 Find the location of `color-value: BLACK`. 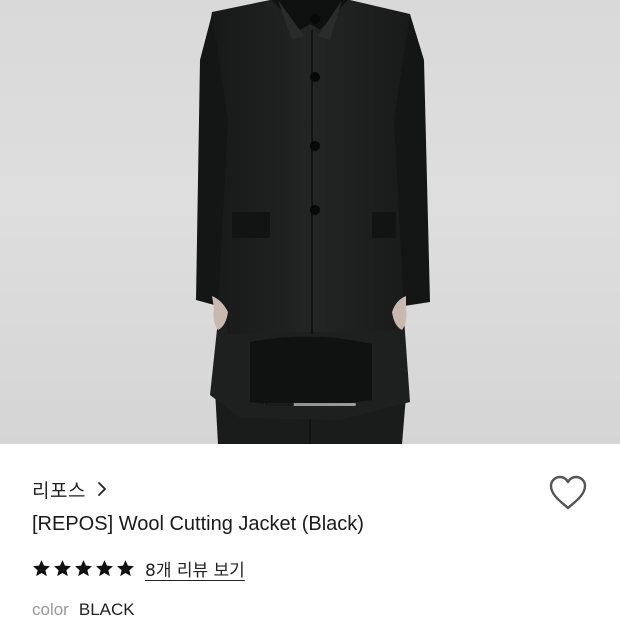

color-value: BLACK is located at coordinates (106, 609).